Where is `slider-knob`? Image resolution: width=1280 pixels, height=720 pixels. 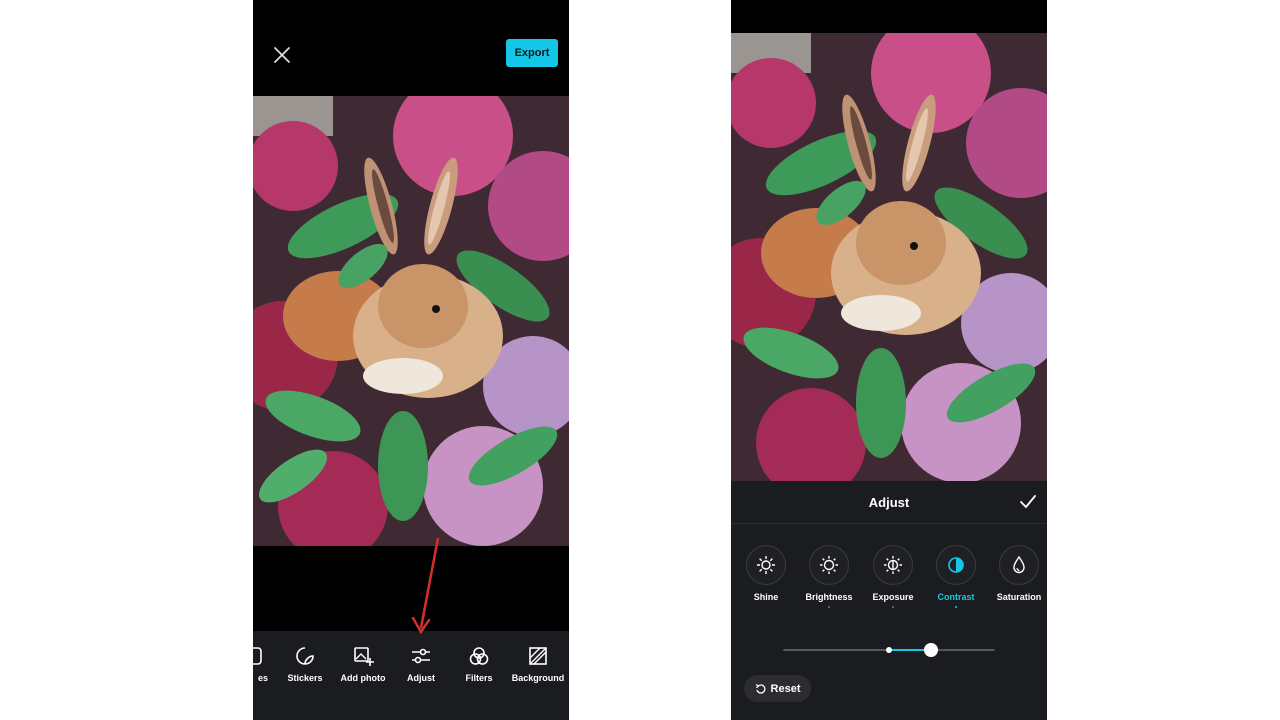 slider-knob is located at coordinates (931, 650).